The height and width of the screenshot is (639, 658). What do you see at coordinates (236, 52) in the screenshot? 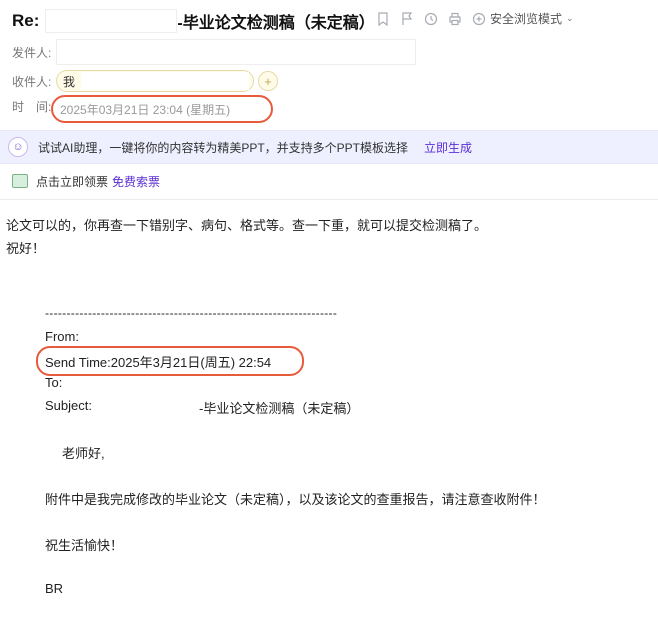
I see `redacted-sender` at bounding box center [236, 52].